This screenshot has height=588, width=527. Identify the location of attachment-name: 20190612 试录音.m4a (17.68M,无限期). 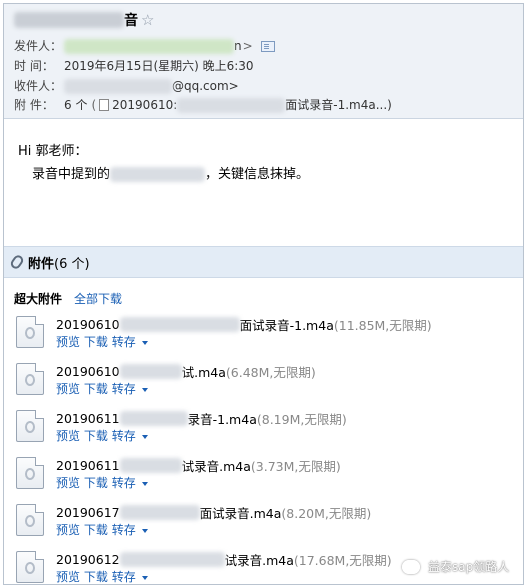
(224, 559).